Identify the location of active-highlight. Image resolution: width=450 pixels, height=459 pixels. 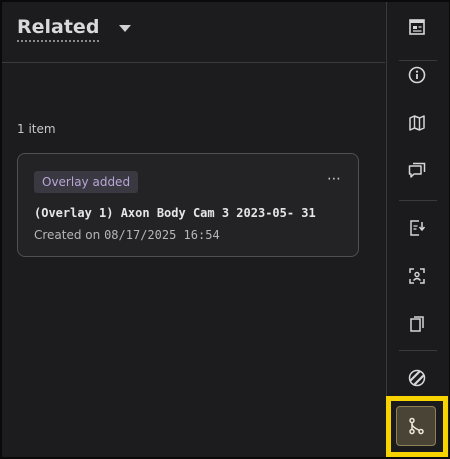
(417, 426).